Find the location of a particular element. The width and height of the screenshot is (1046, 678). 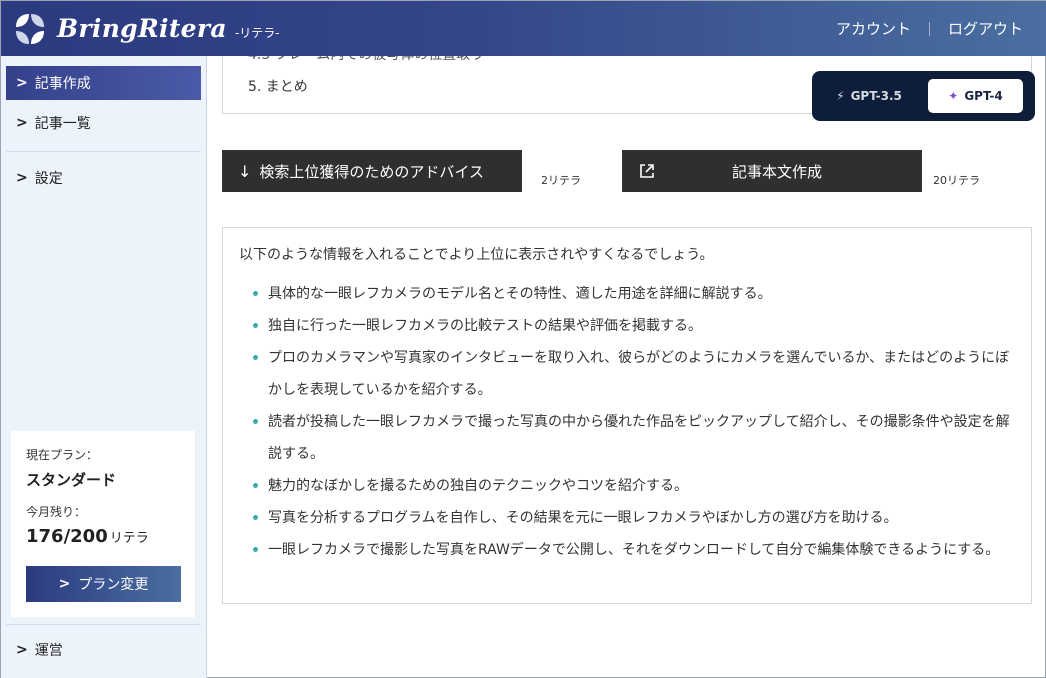

sidebar-item-label: 運営 is located at coordinates (48, 651).